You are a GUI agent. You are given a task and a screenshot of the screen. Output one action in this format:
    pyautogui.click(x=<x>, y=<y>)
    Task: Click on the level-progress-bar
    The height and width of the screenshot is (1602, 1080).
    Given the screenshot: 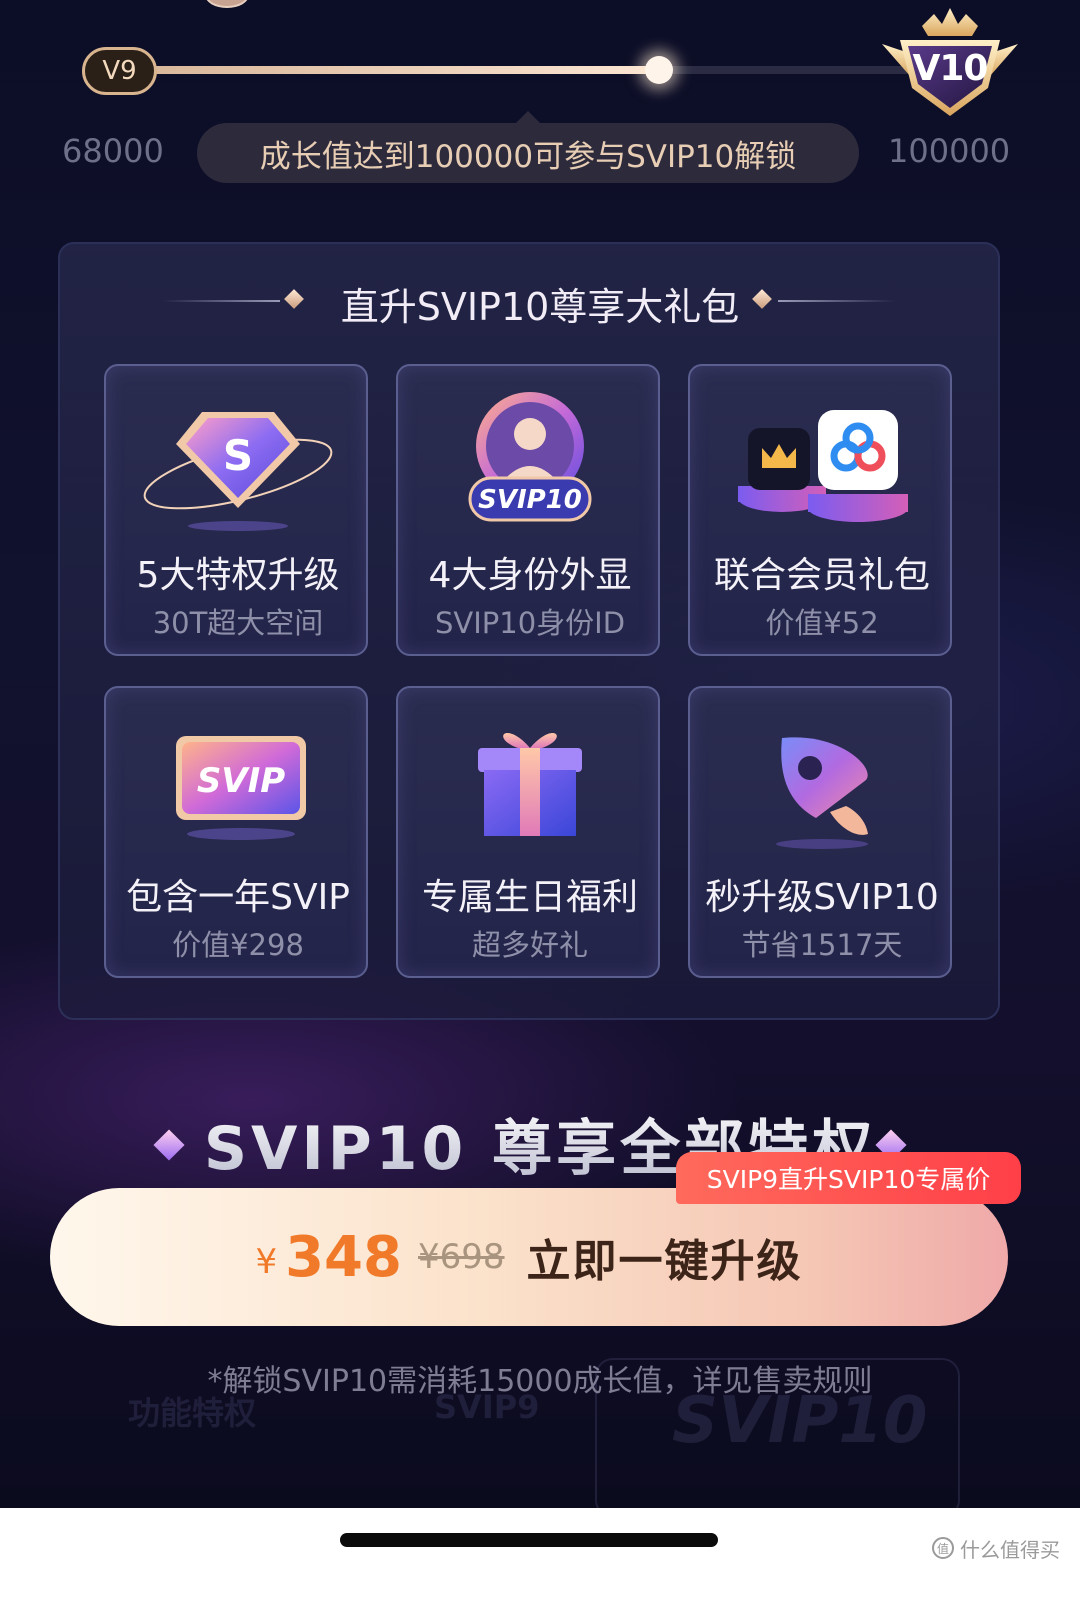 What is the action you would take?
    pyautogui.click(x=530, y=70)
    